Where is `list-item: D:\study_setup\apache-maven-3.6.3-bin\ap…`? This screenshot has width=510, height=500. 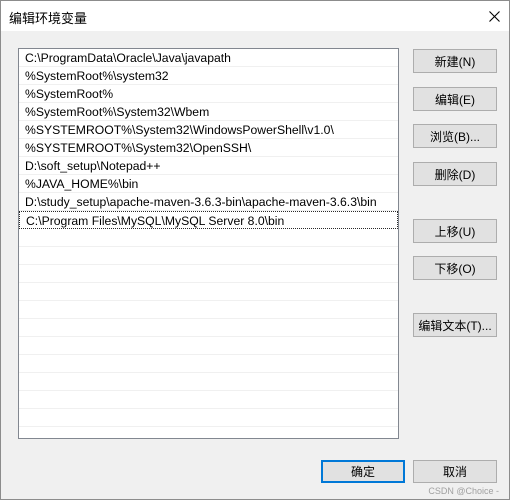 list-item: D:\study_setup\apache-maven-3.6.3-bin\ap… is located at coordinates (208, 202).